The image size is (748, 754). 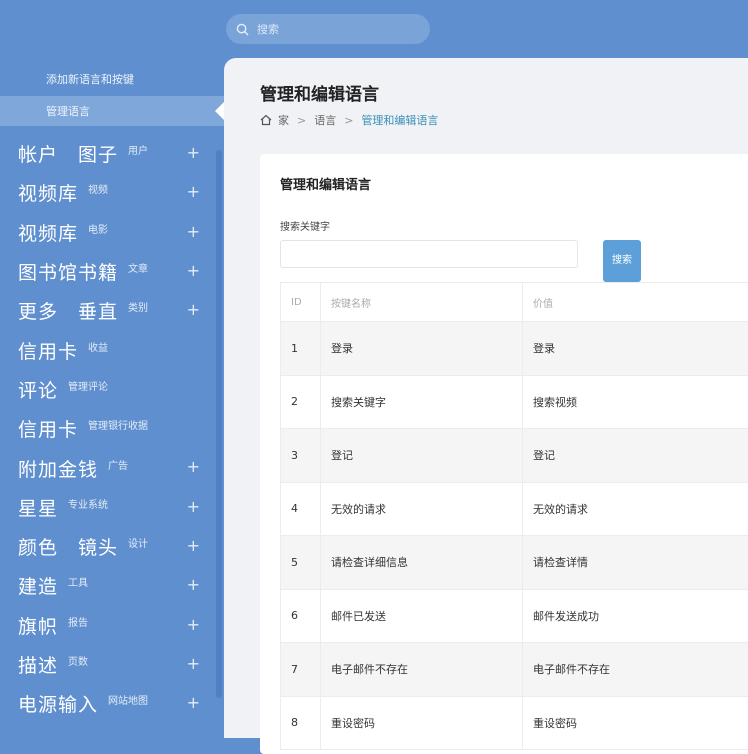 What do you see at coordinates (301, 563) in the screenshot?
I see `cell-id: 5` at bounding box center [301, 563].